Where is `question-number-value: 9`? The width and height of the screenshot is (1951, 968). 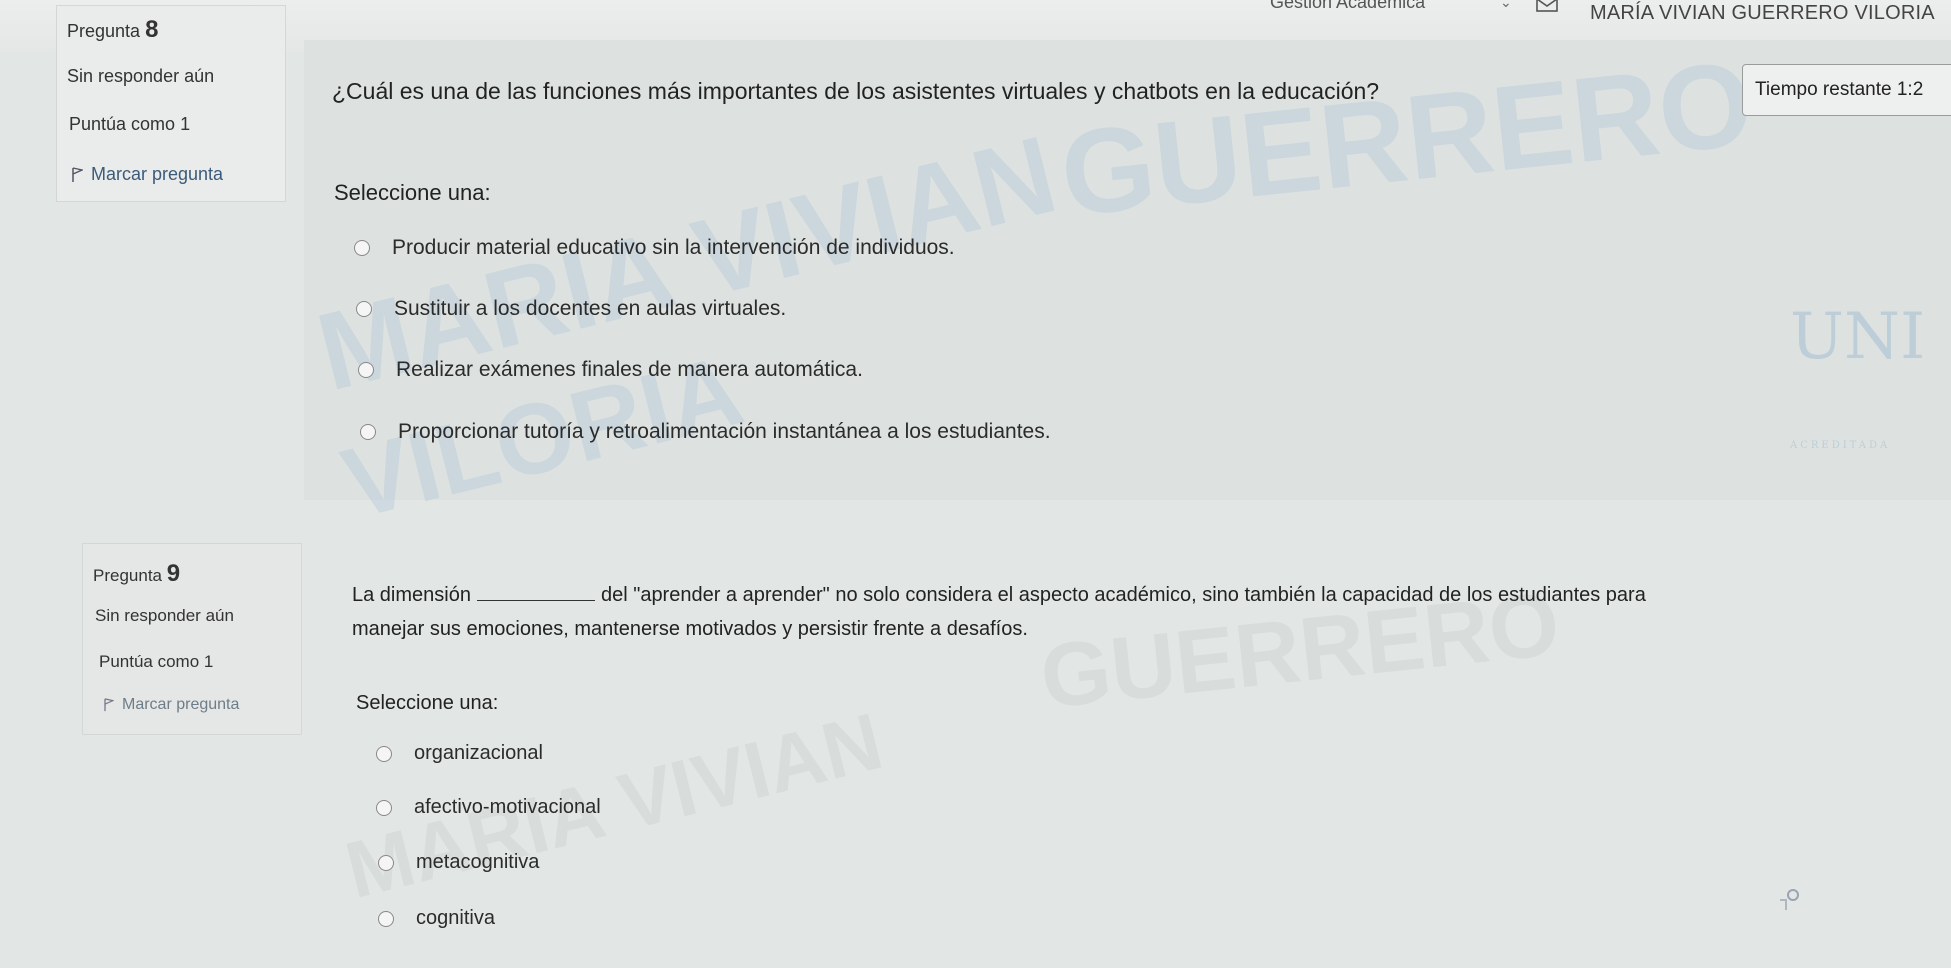
question-number-value: 9 is located at coordinates (173, 573).